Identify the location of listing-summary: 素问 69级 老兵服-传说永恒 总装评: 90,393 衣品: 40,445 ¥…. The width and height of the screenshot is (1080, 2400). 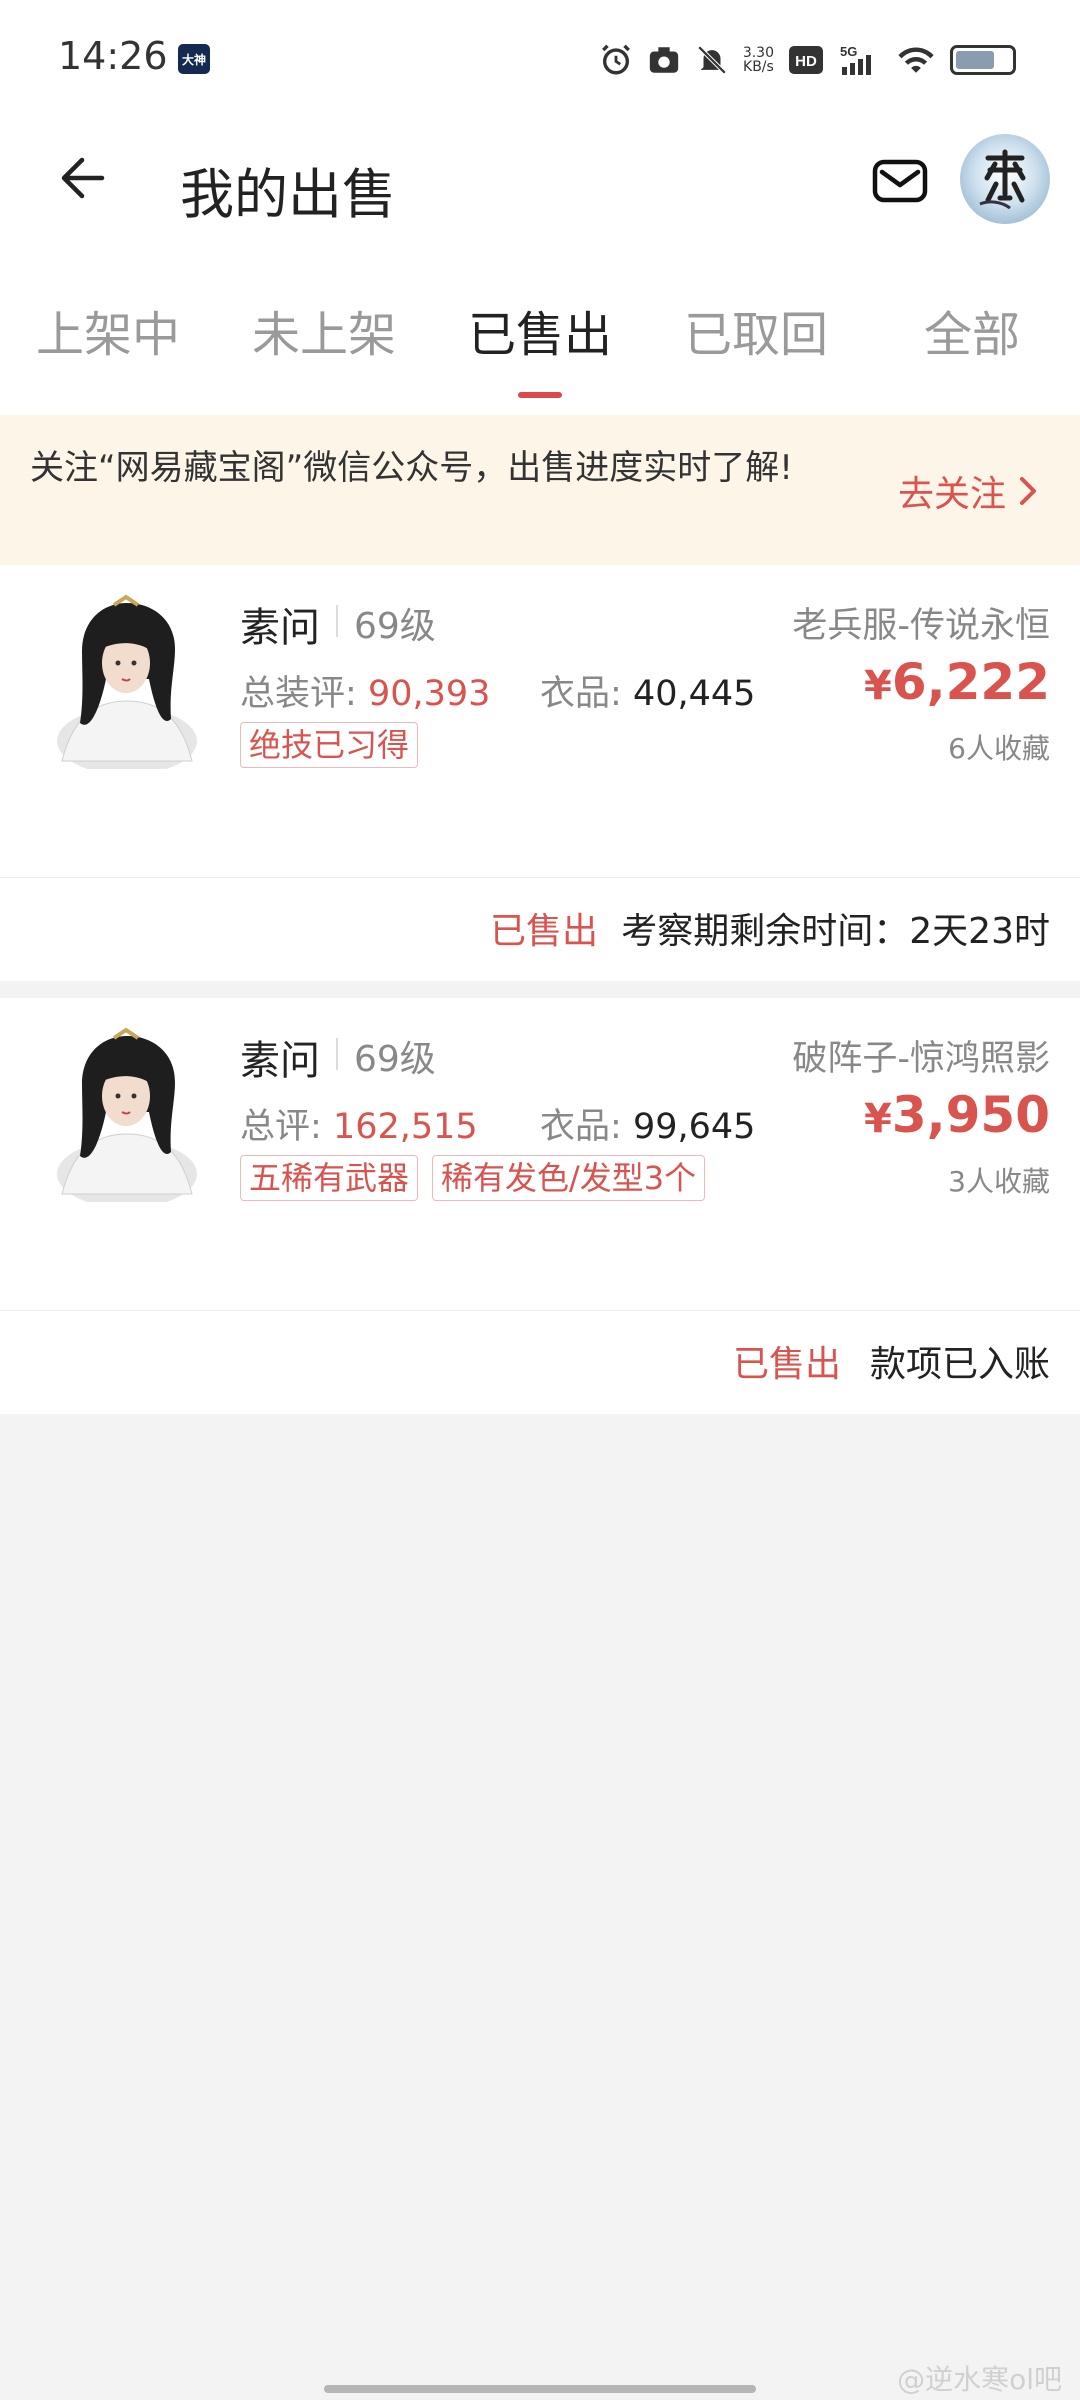
(540, 721).